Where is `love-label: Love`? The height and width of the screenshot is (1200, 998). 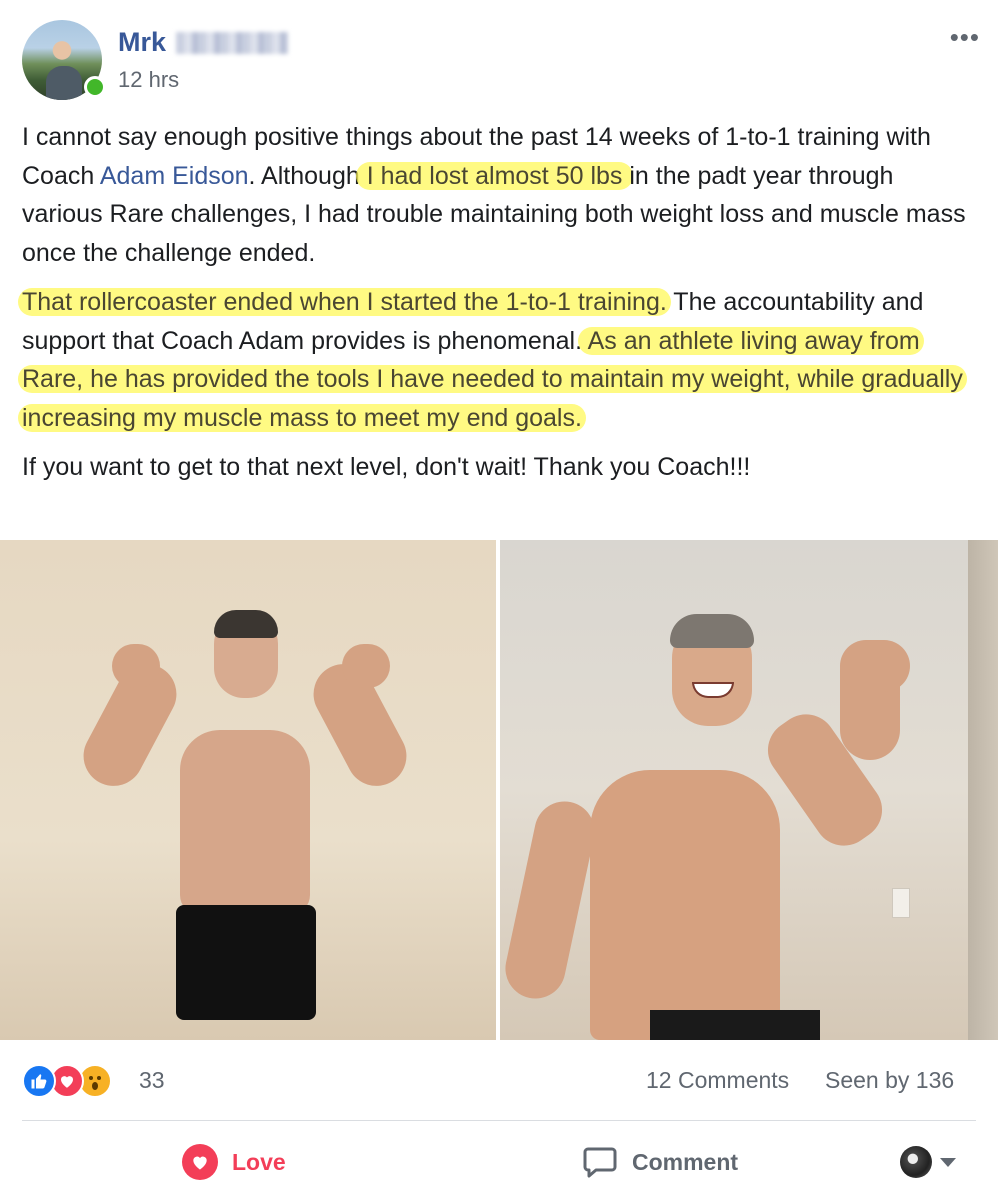
love-label: Love is located at coordinates (259, 1161).